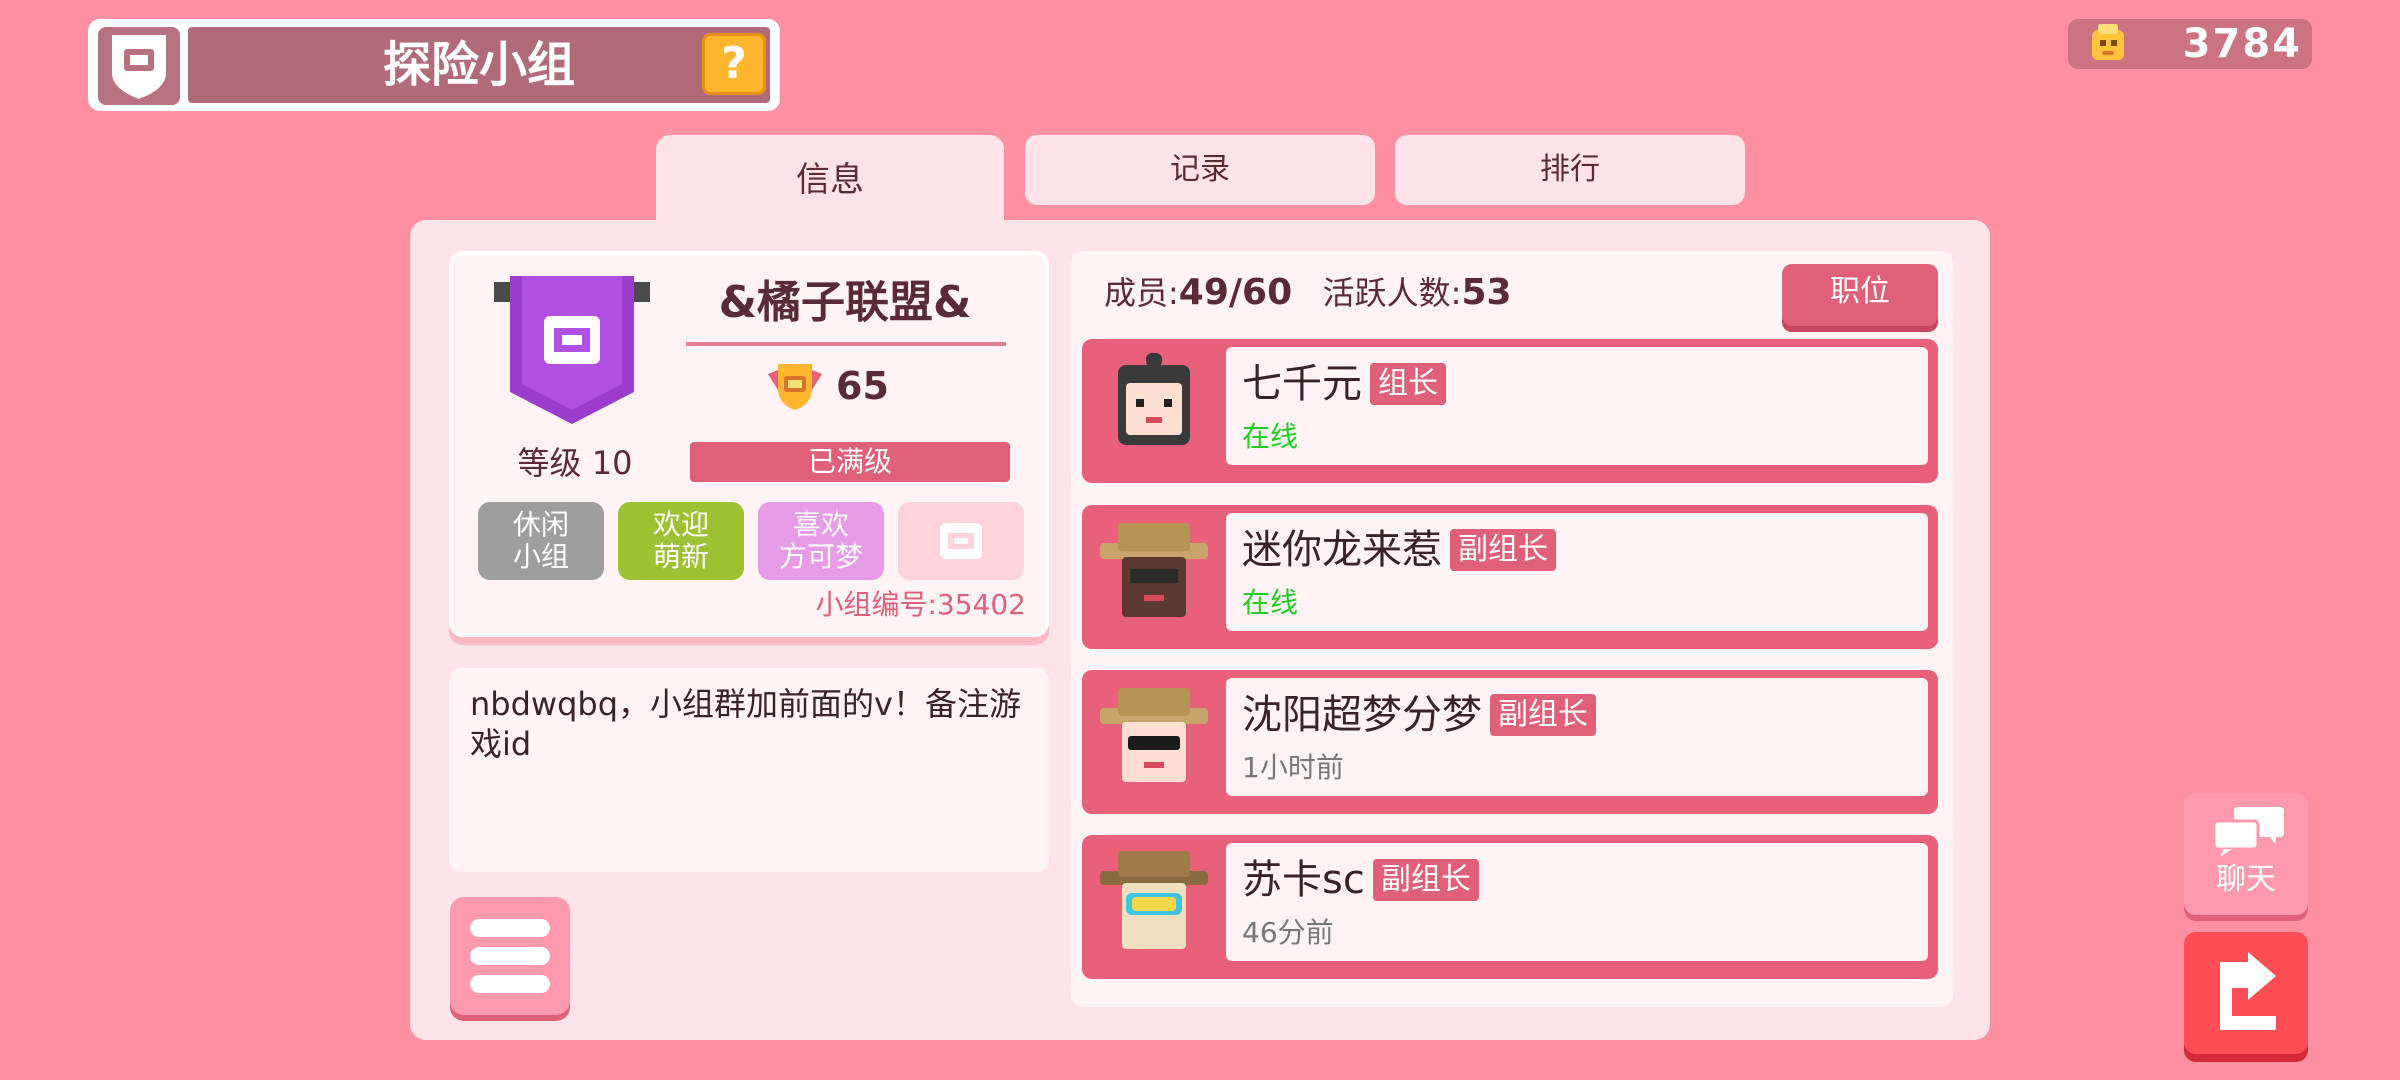  Describe the element at coordinates (1293, 767) in the screenshot. I see `member-status: 1小时前` at that location.